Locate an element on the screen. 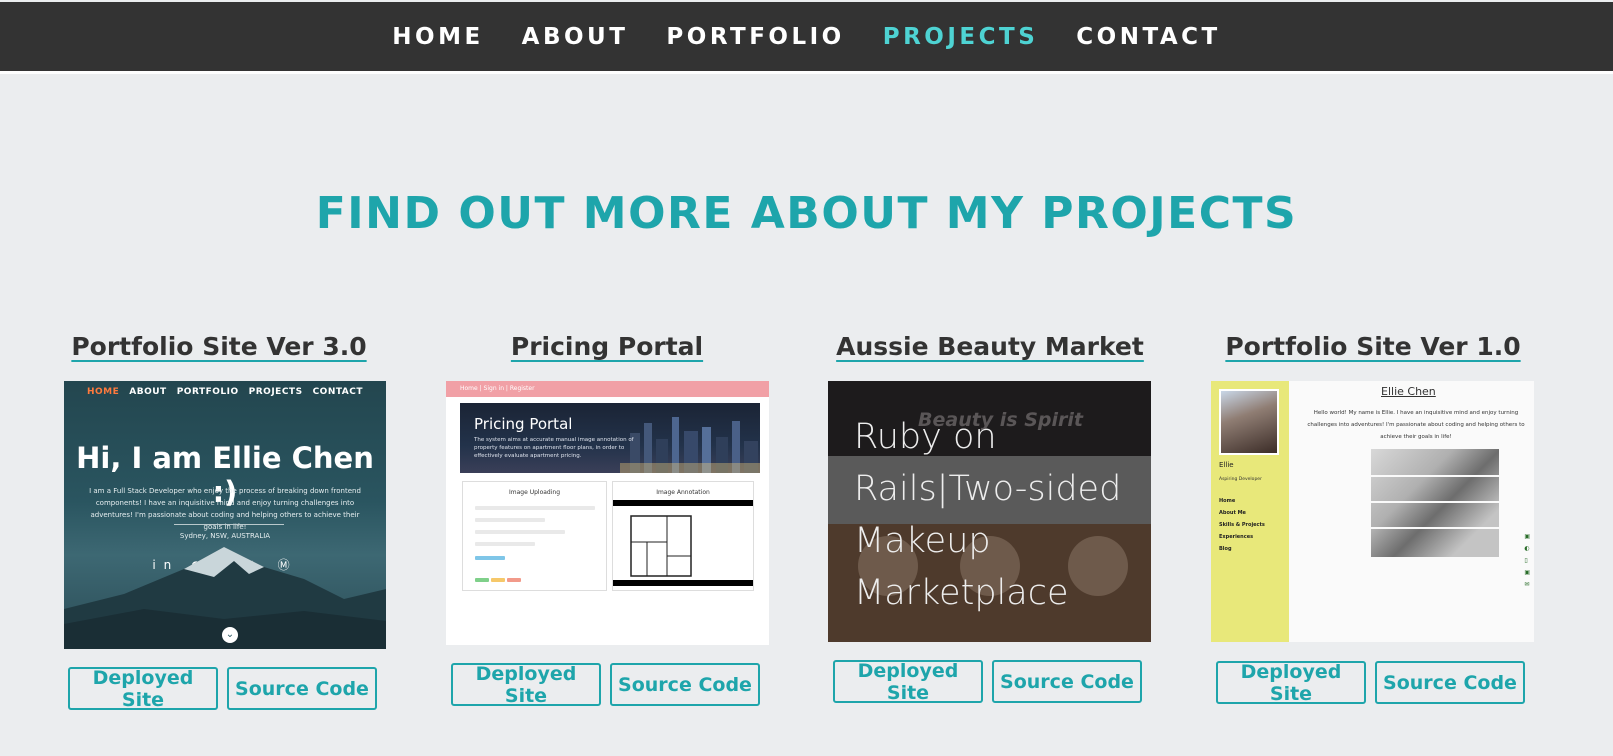  social-icons: ▣ ◐ ▯ ▣ ✉ is located at coordinates (1527, 560).